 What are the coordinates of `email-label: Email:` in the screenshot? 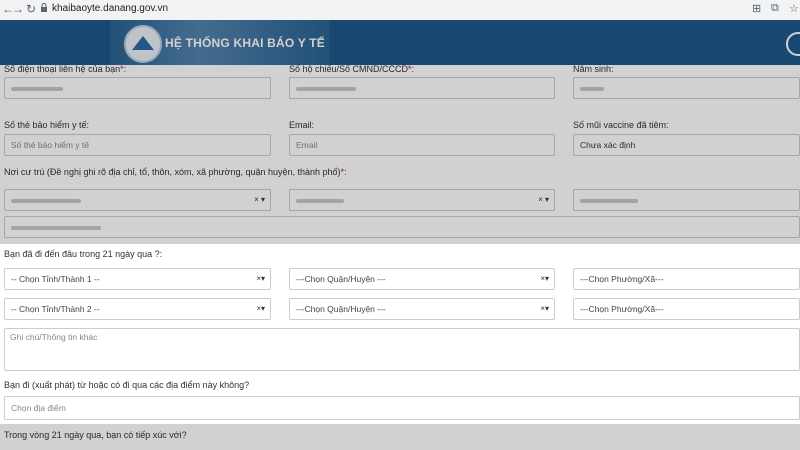 It's located at (302, 125).